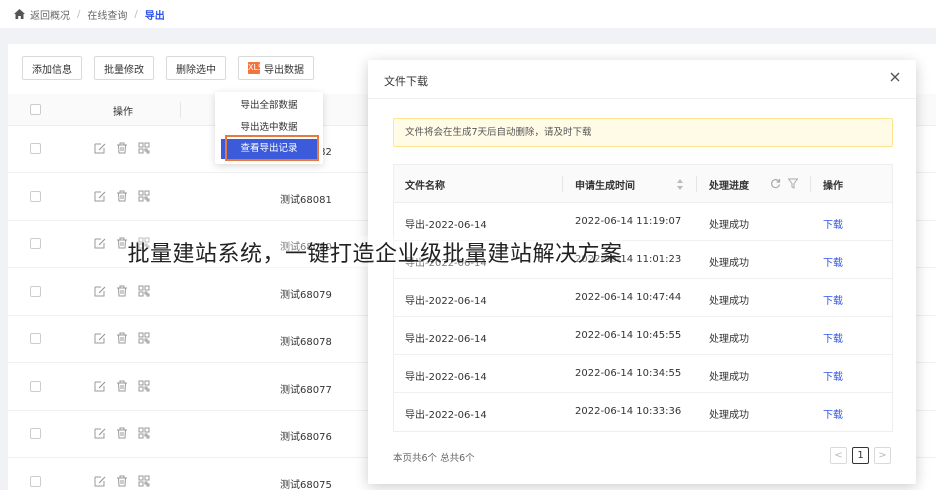 The height and width of the screenshot is (490, 936). Describe the element at coordinates (124, 68) in the screenshot. I see `batch-edit-button: 批量修改` at that location.